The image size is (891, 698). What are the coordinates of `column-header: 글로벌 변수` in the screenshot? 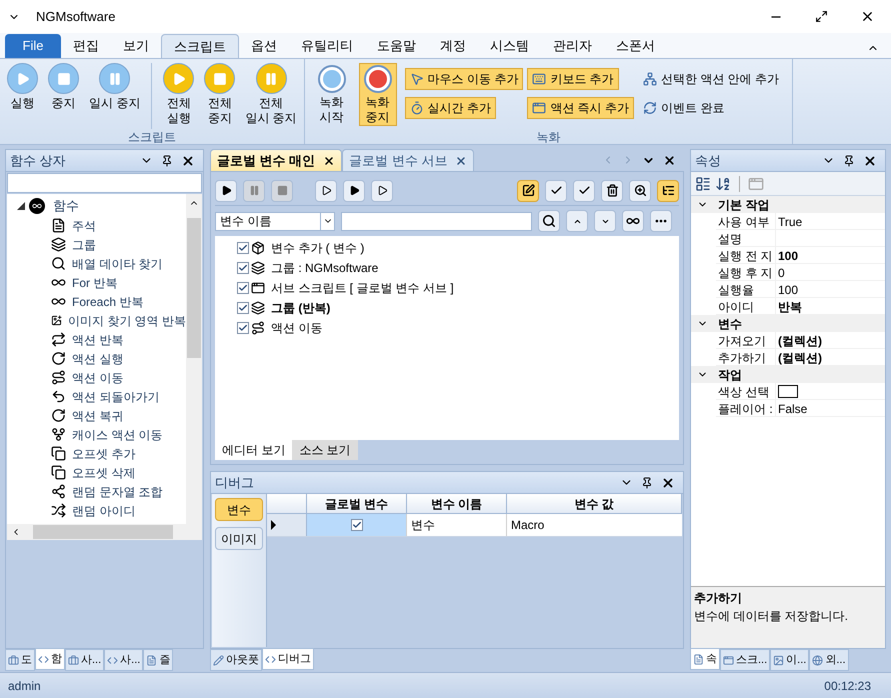 It's located at (357, 503).